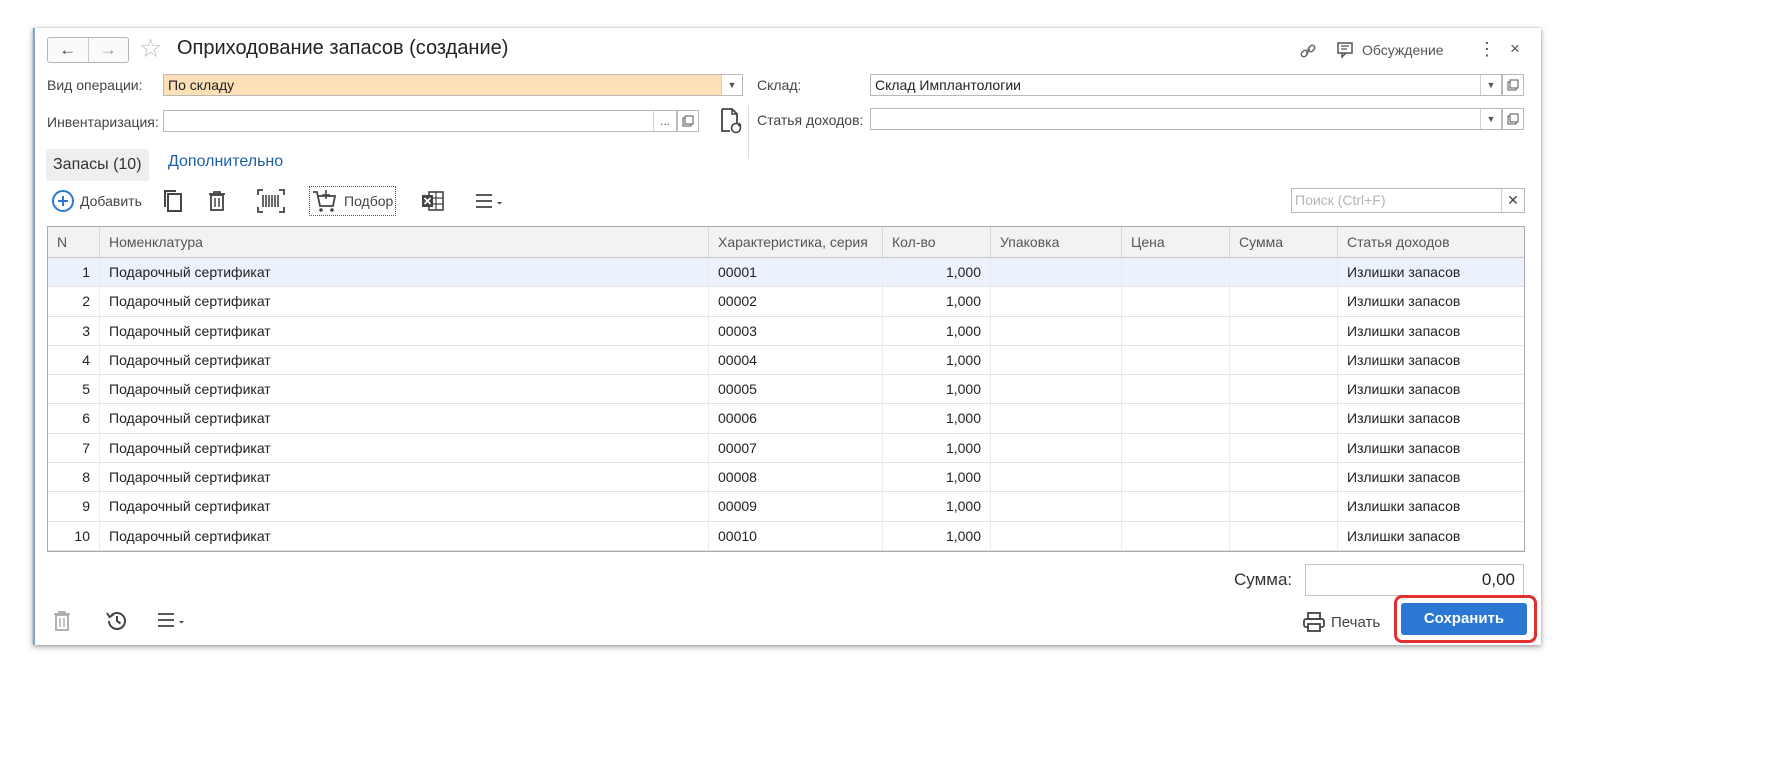 The image size is (1768, 758). I want to click on cell-n: 9, so click(74, 506).